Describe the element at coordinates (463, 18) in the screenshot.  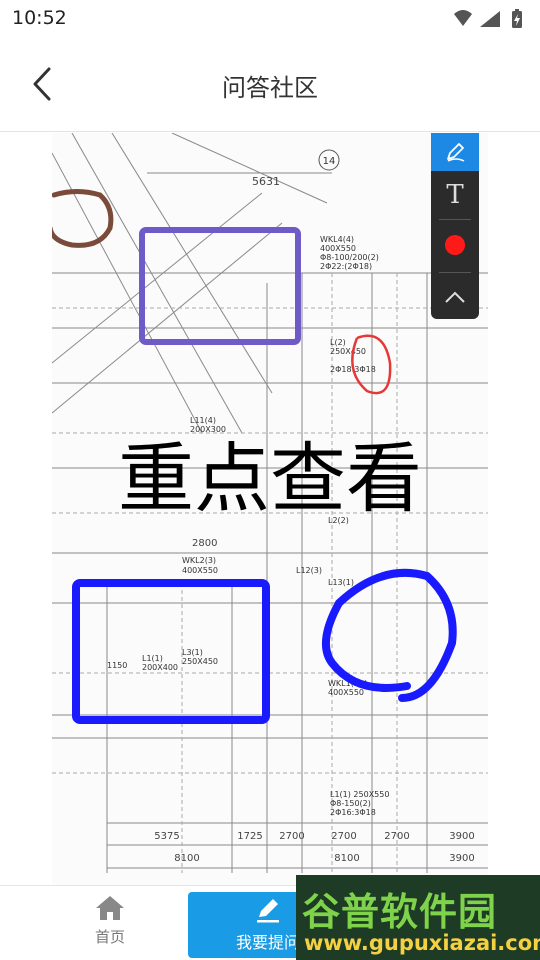
I see `wifi-icon` at that location.